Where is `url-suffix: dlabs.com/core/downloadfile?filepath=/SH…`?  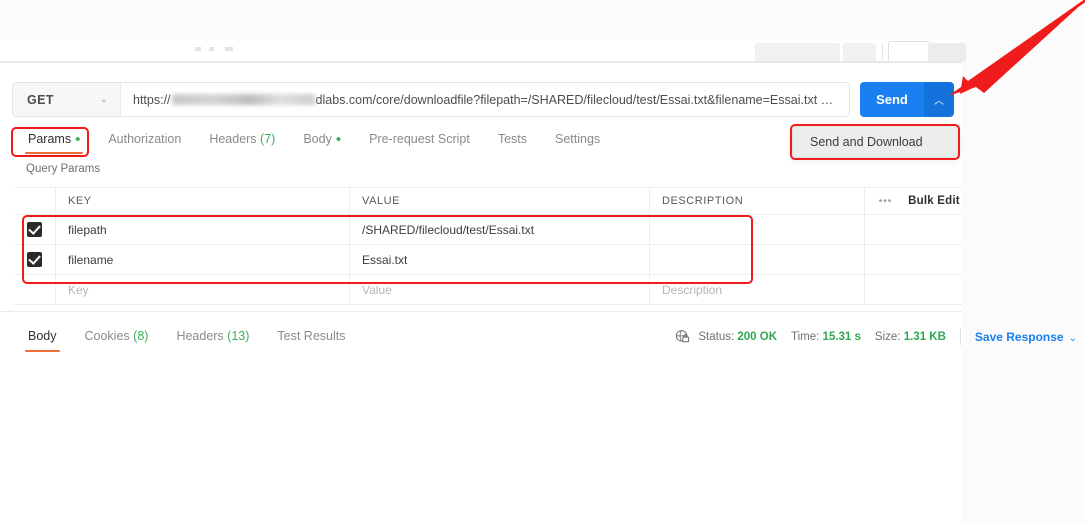 url-suffix: dlabs.com/core/downloadfile?filepath=/SH… is located at coordinates (574, 99).